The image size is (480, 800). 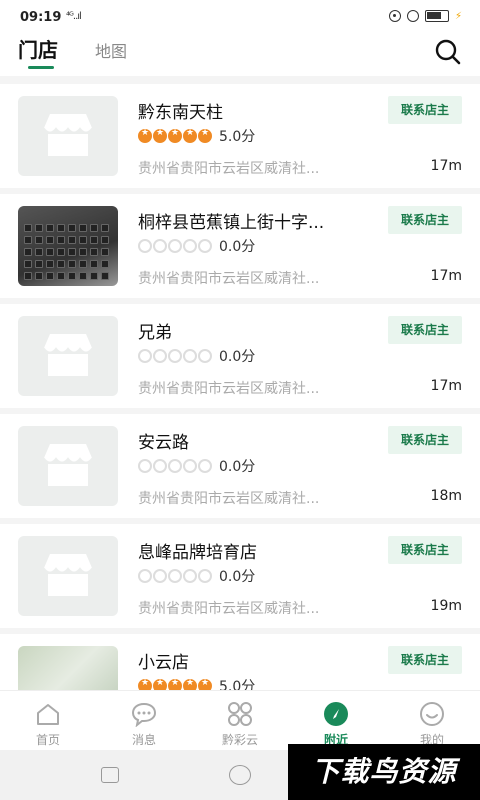 I want to click on keyboard-photo, so click(x=68, y=254).